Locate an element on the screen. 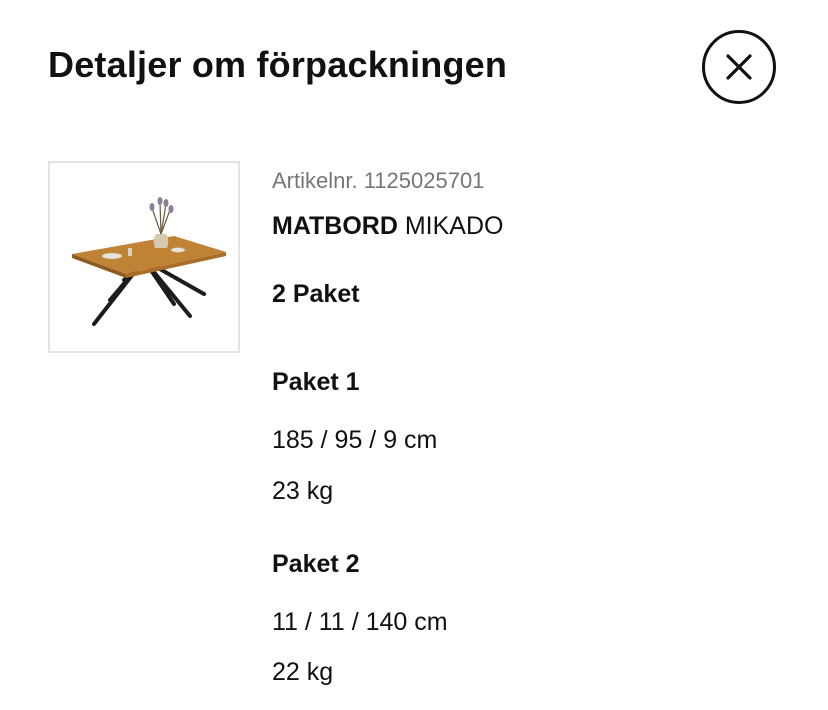 The width and height of the screenshot is (828, 710). close-button is located at coordinates (739, 67).